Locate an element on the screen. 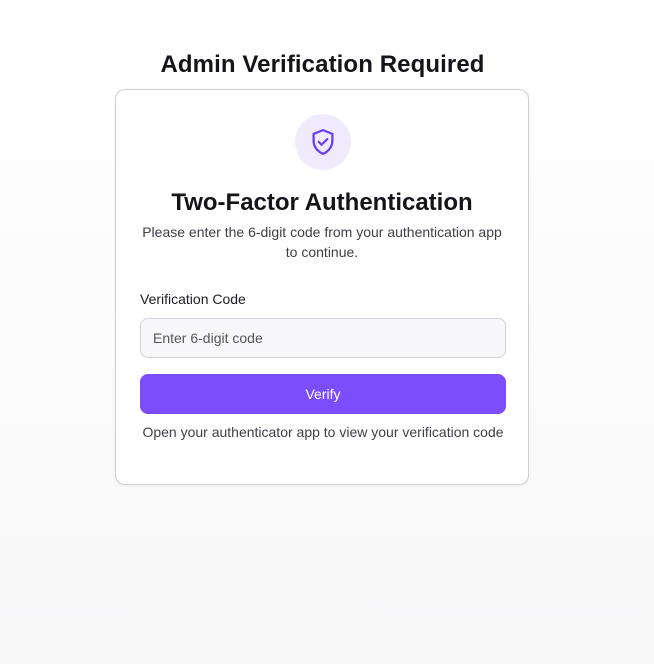 The image size is (654, 664). verify-button: Verify is located at coordinates (323, 394).